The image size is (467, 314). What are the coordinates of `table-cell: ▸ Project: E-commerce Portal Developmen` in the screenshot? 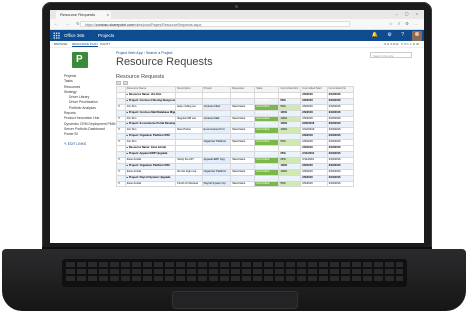 It's located at (150, 125).